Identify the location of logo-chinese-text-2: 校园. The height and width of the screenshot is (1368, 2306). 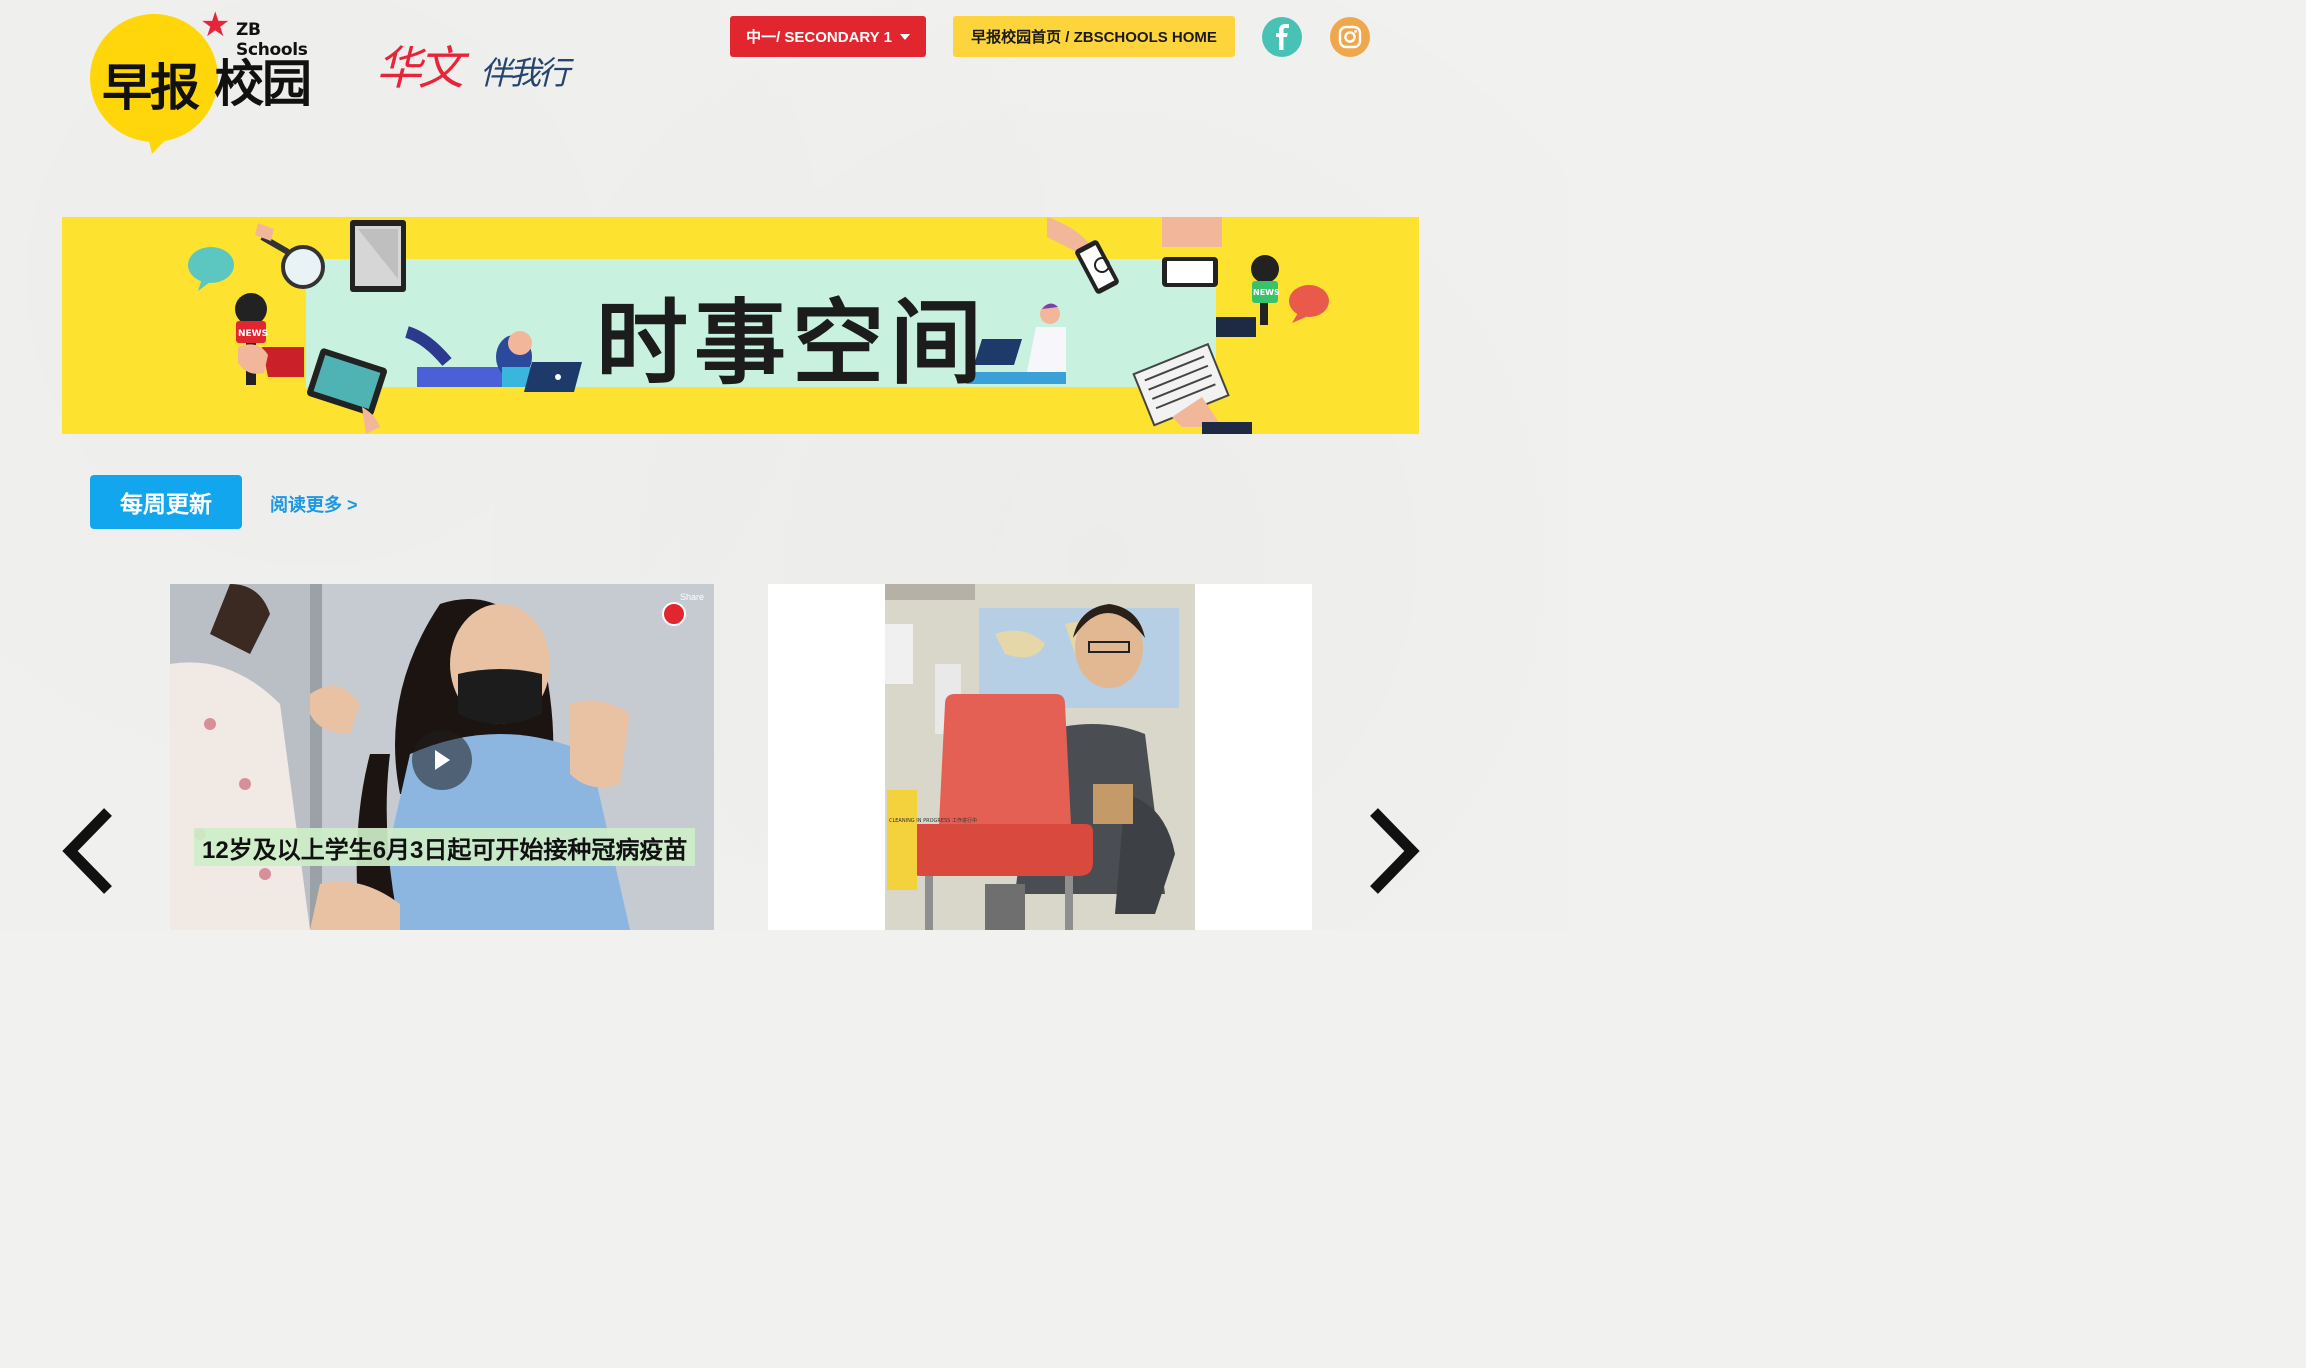
(263, 84).